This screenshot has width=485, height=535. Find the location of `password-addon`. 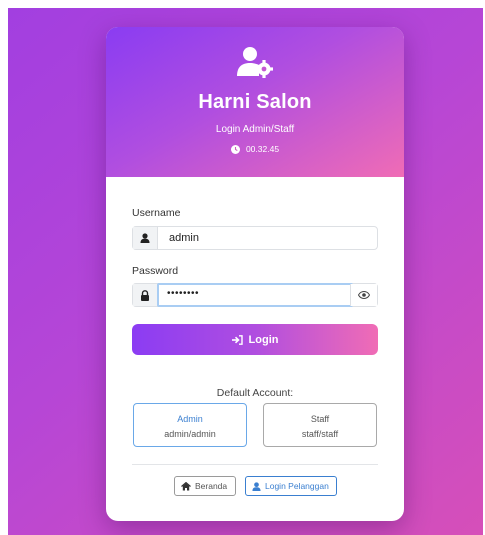

password-addon is located at coordinates (145, 295).